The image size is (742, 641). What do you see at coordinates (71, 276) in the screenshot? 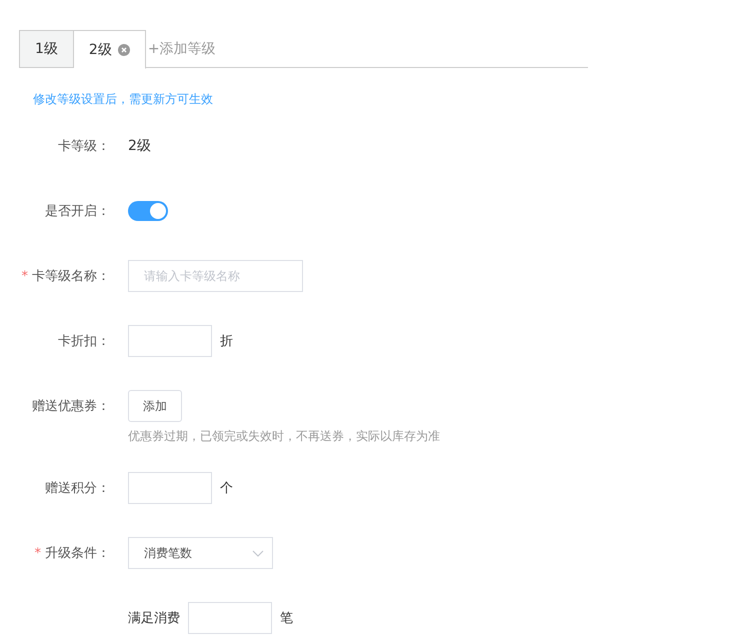
I see `field-label: 卡等级名称：` at bounding box center [71, 276].